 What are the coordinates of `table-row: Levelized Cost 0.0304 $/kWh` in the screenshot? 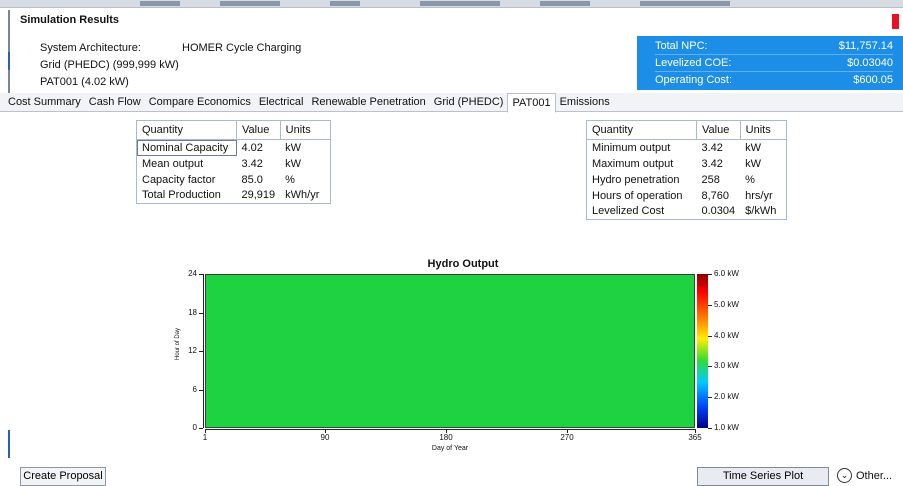 It's located at (687, 212).